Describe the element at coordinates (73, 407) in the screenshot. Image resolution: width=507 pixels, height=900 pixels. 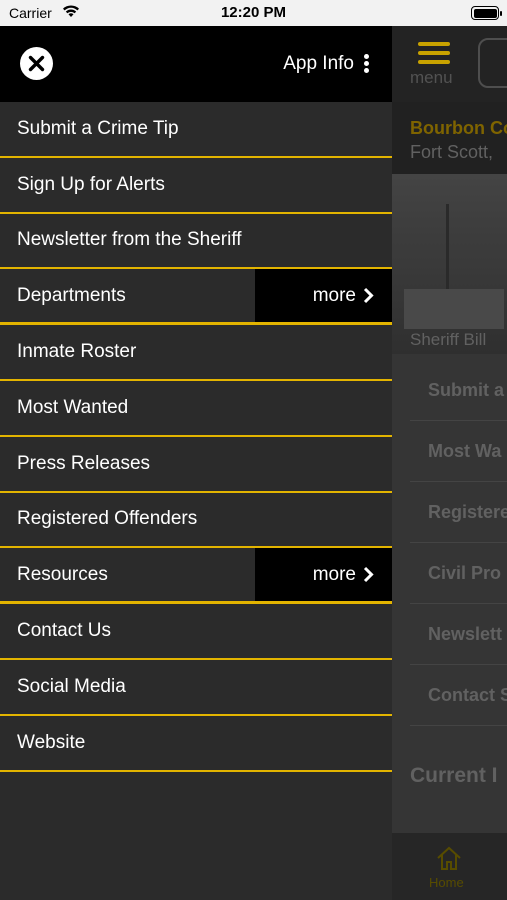
I see `menu-item-label: Most Wanted` at that location.